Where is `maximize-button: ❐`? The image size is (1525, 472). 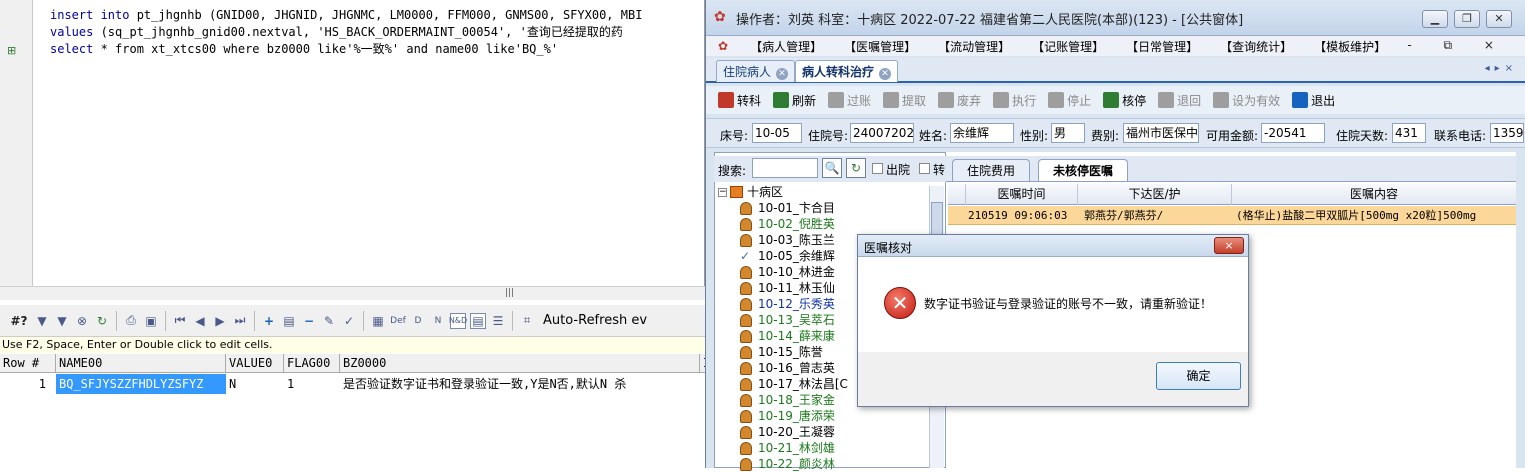 maximize-button: ❐ is located at coordinates (1467, 19).